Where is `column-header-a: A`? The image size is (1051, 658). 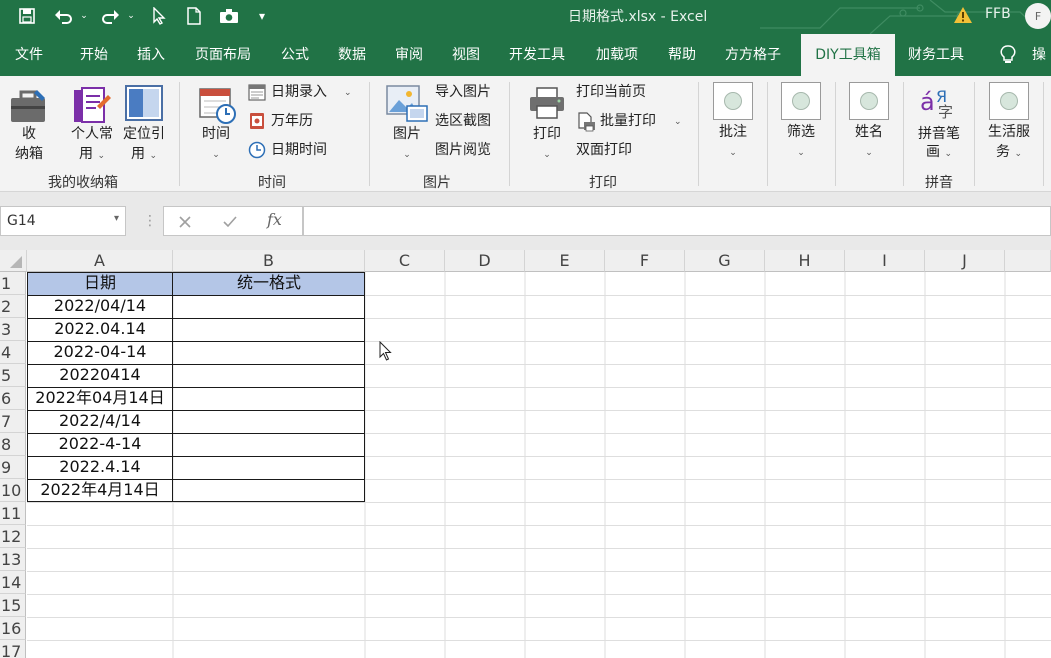
column-header-a: A is located at coordinates (100, 261).